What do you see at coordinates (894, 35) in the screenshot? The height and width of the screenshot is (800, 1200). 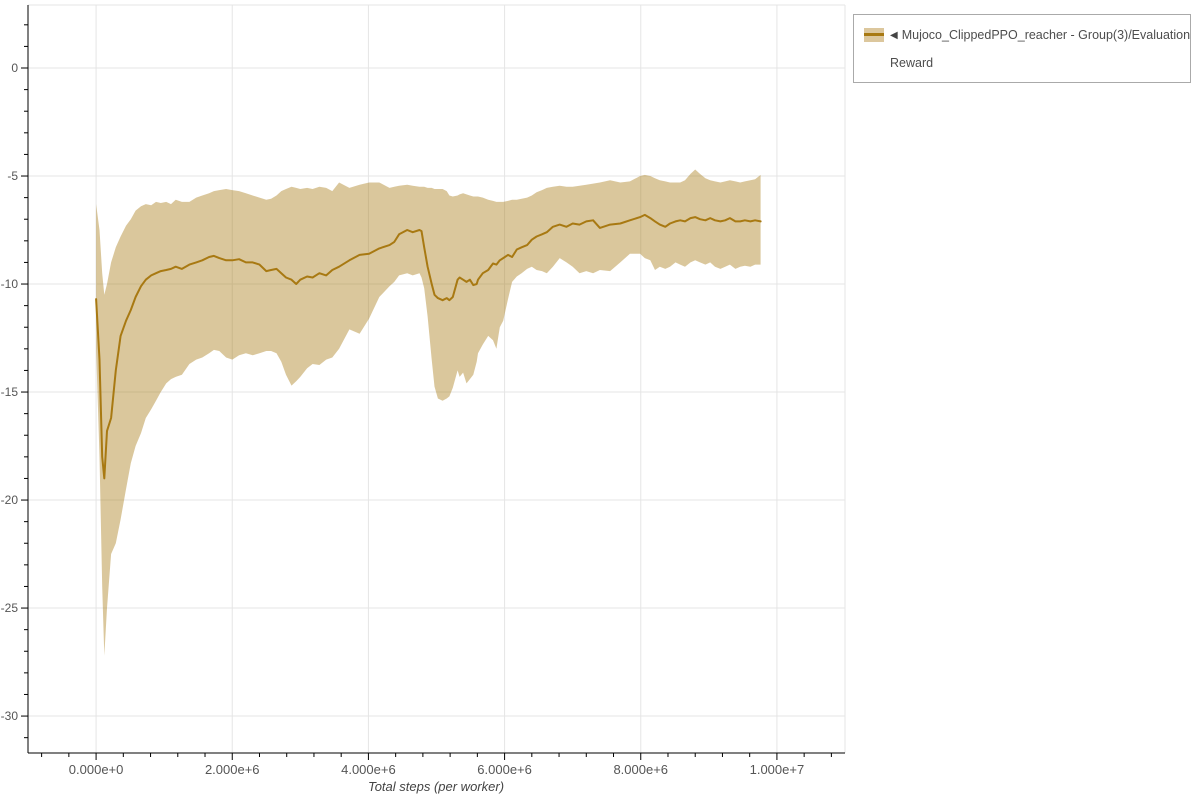 I see `legend-collapse-icon: ◀` at bounding box center [894, 35].